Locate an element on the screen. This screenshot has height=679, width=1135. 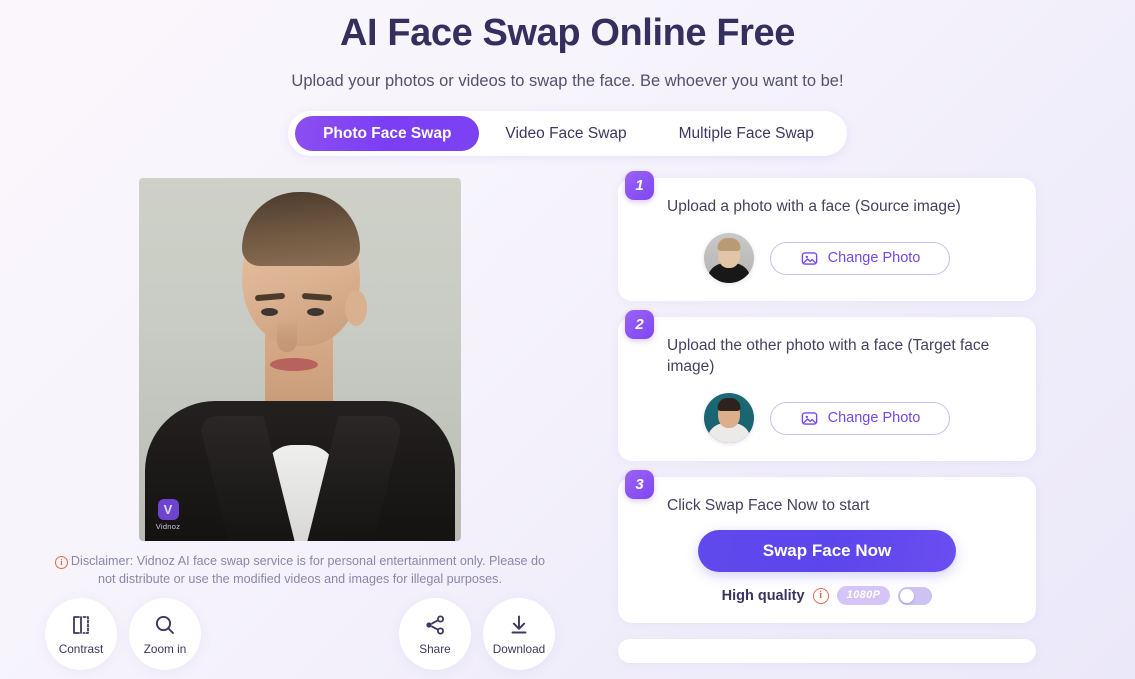
contrast-button: Contrast is located at coordinates (81, 634).